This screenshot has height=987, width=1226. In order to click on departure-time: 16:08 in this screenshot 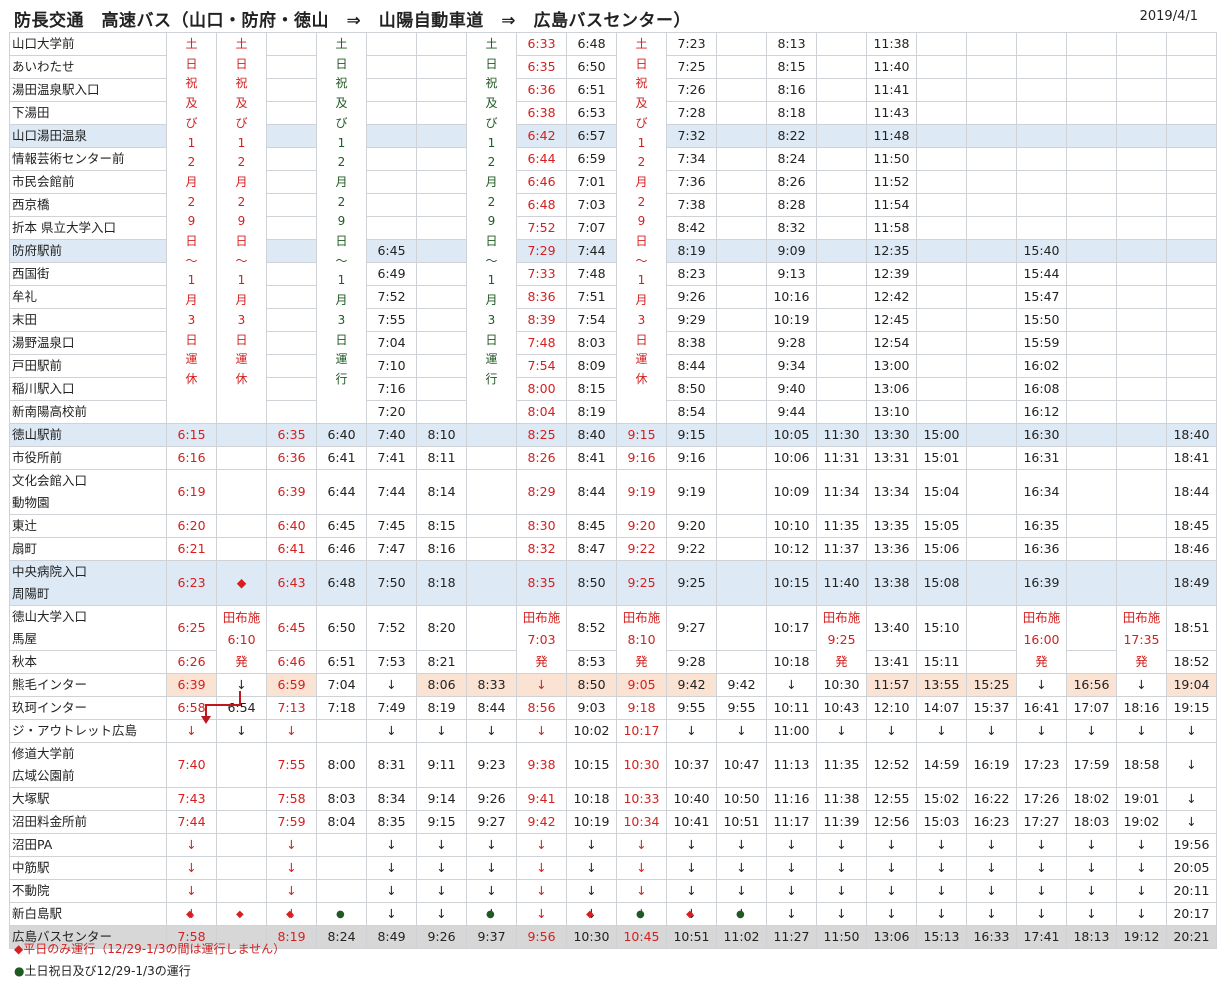, I will do `click(1041, 389)`.